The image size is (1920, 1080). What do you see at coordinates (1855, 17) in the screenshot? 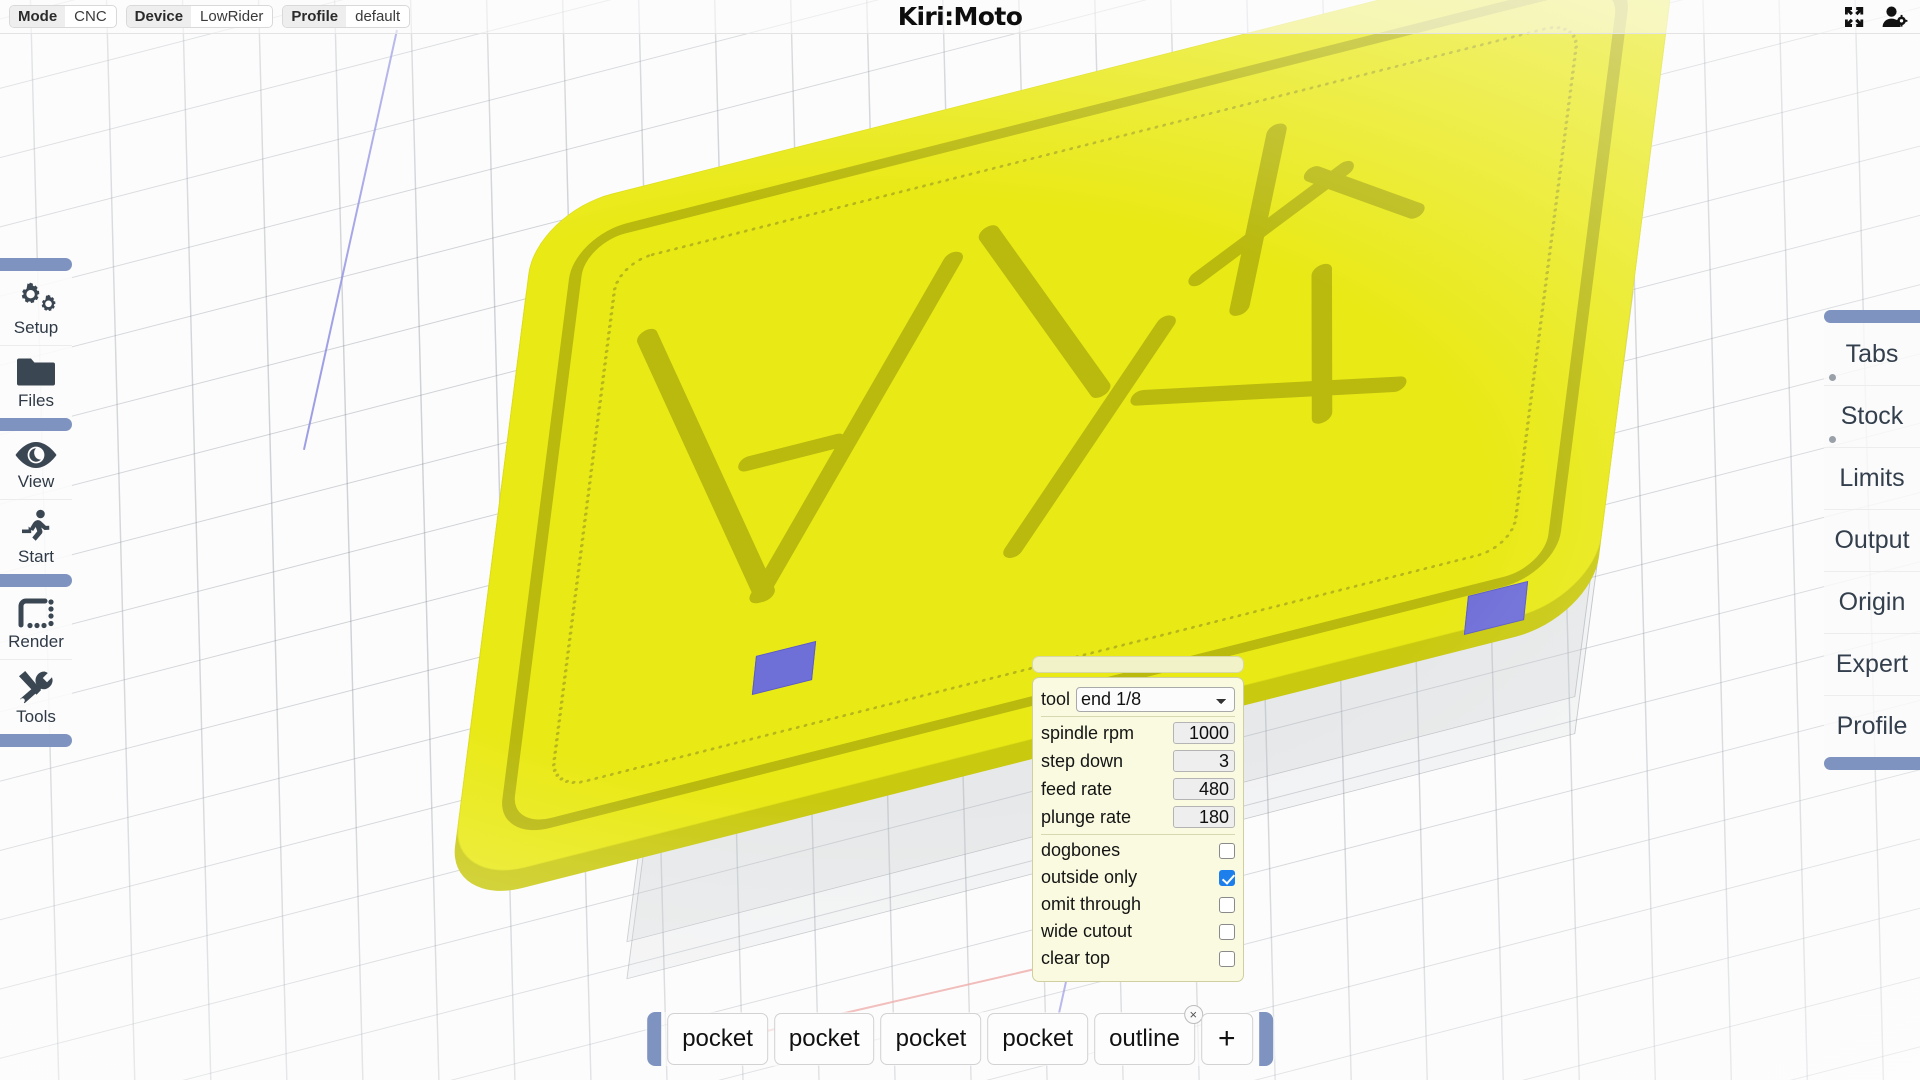
I see `fullscreen-icon` at bounding box center [1855, 17].